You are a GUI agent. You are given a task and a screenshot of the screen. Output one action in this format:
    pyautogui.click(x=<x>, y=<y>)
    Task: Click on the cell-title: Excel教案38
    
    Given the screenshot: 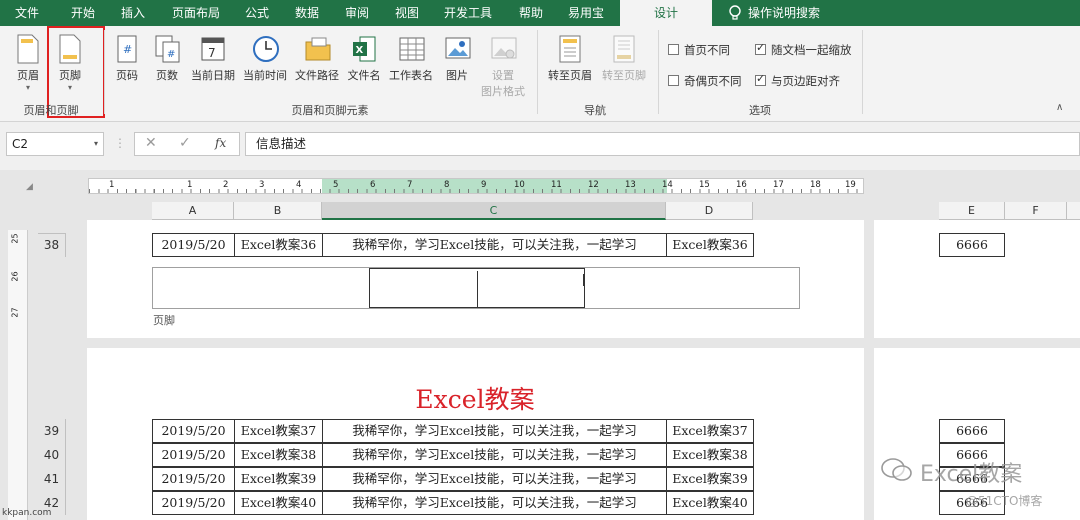 What is the action you would take?
    pyautogui.click(x=278, y=455)
    